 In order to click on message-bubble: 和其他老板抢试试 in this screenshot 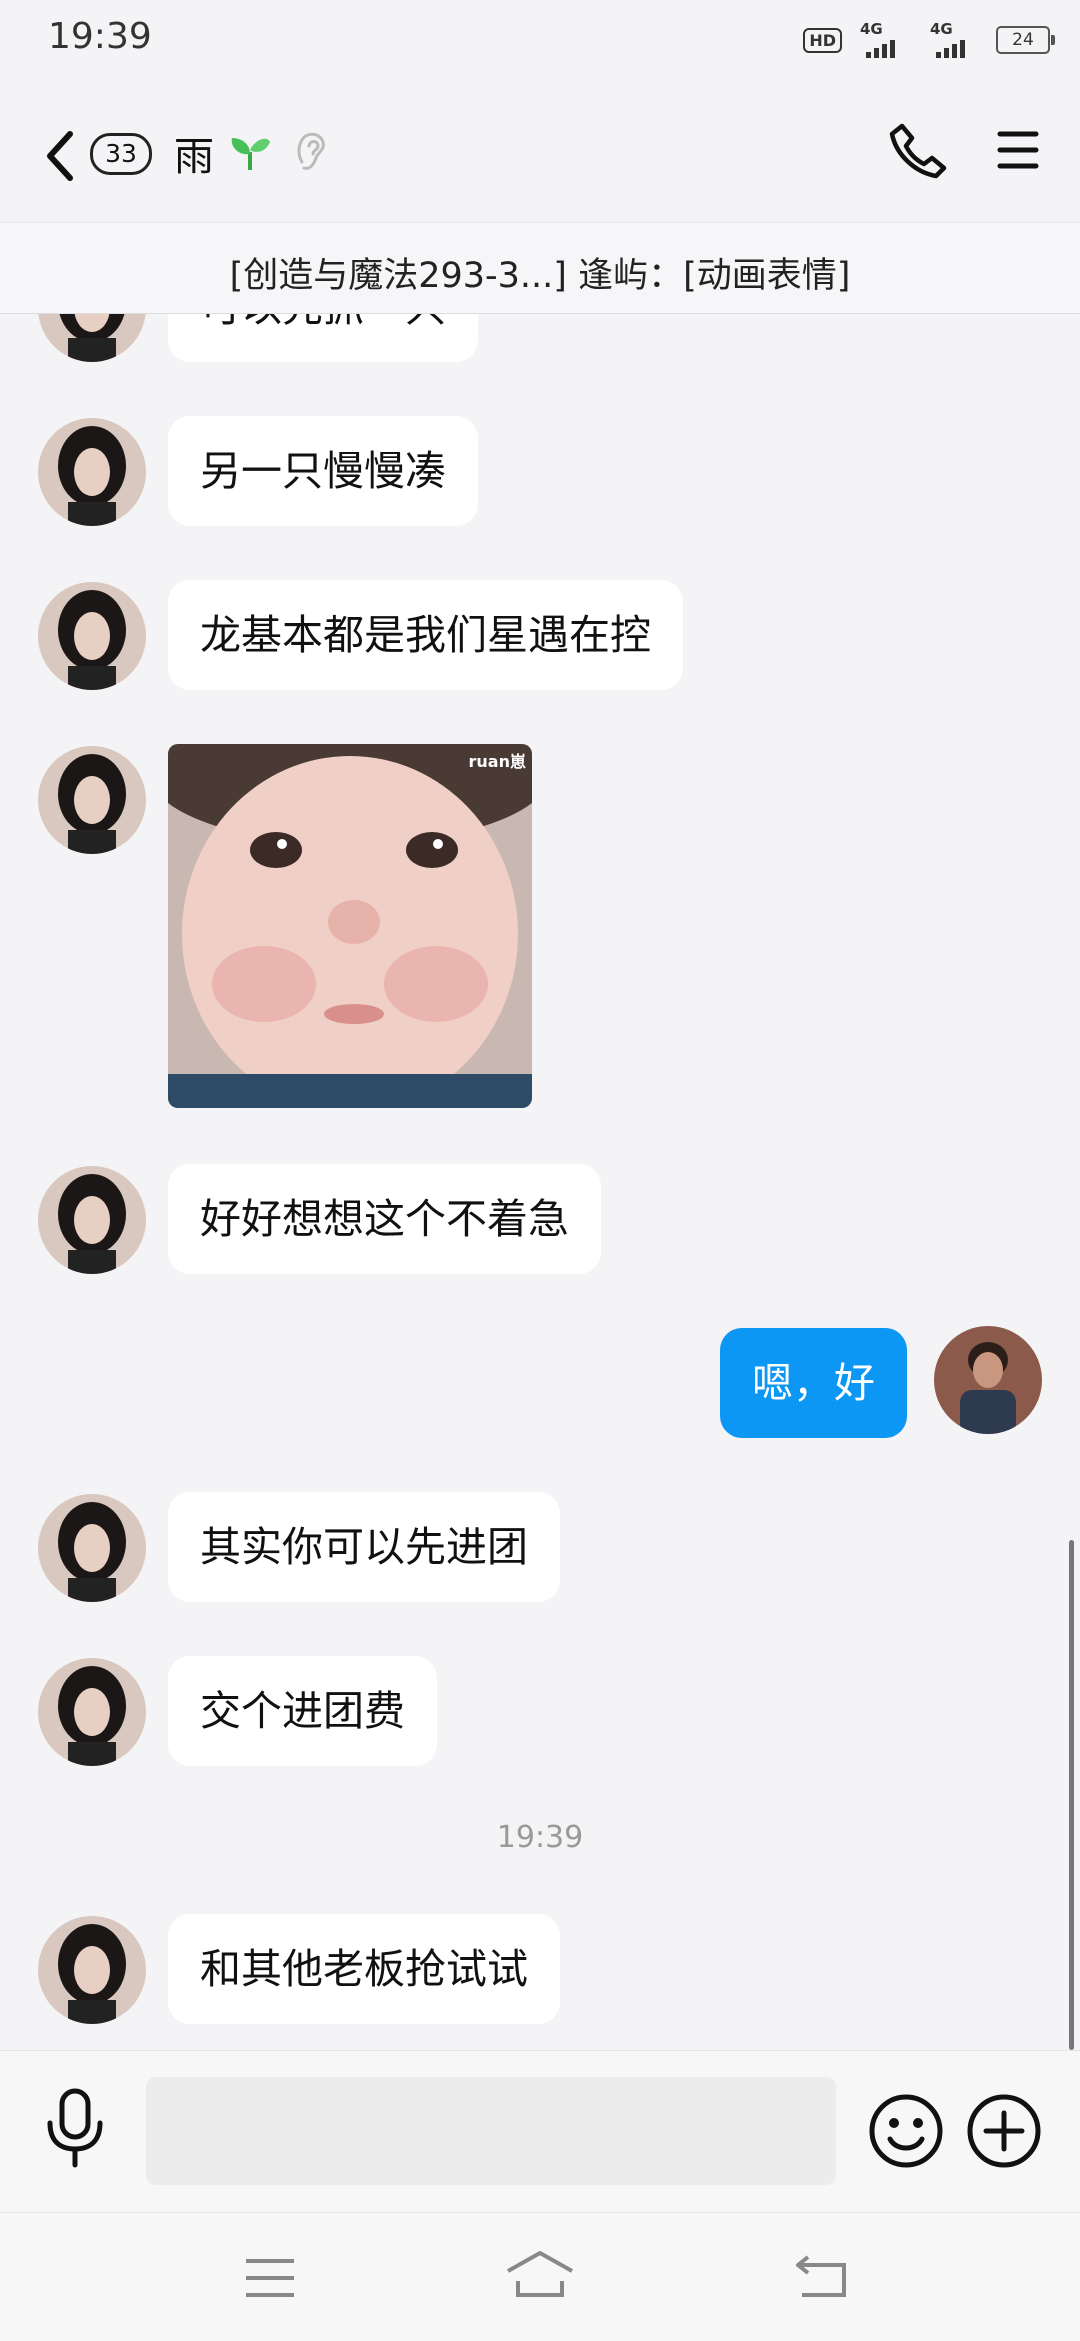, I will do `click(364, 1969)`.